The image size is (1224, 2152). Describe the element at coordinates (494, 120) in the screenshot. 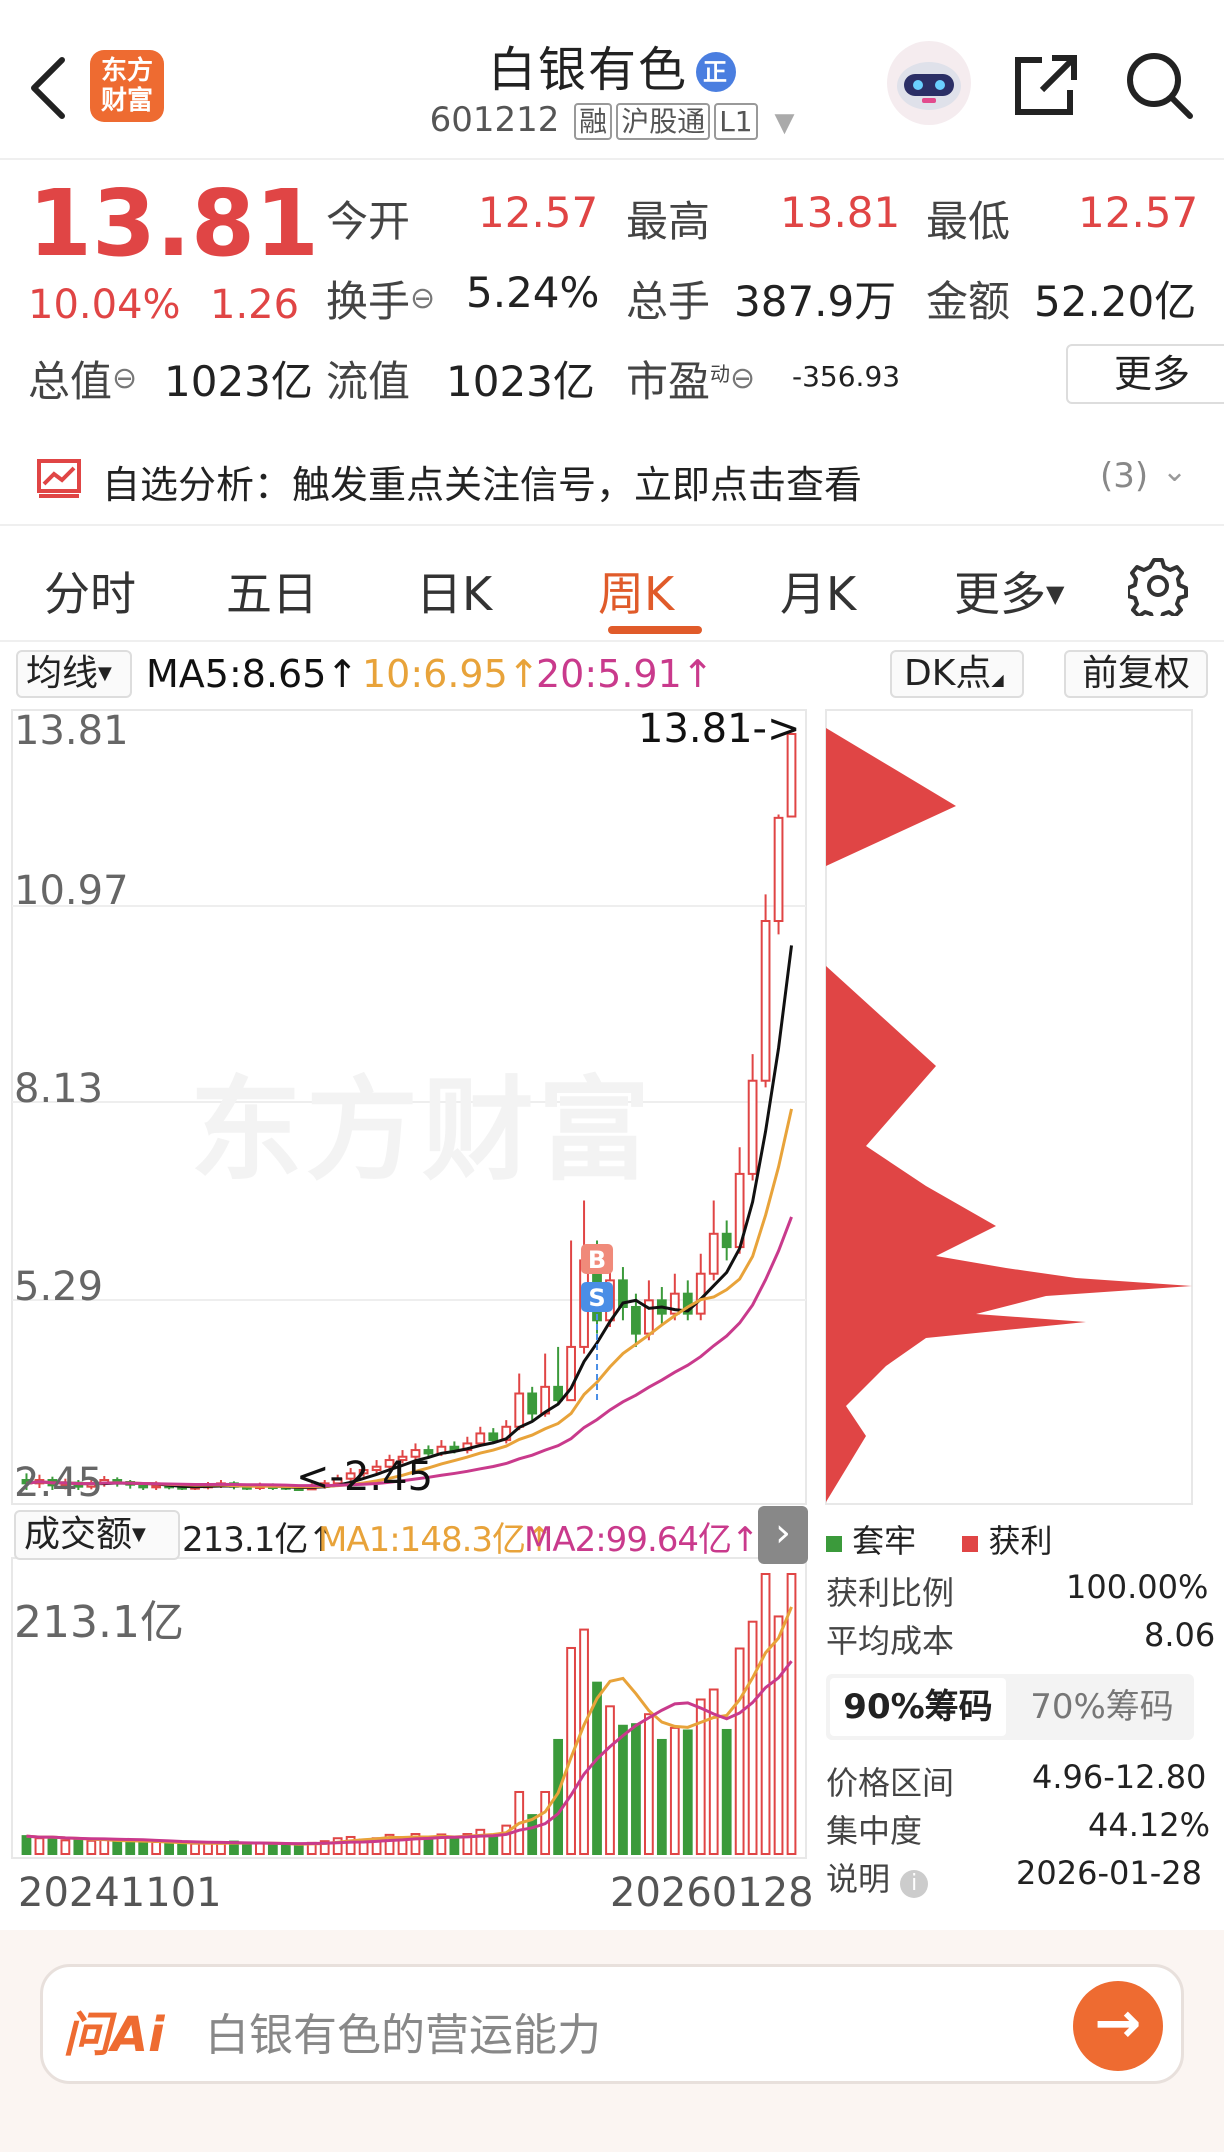

I see `stock-code: 601212` at that location.